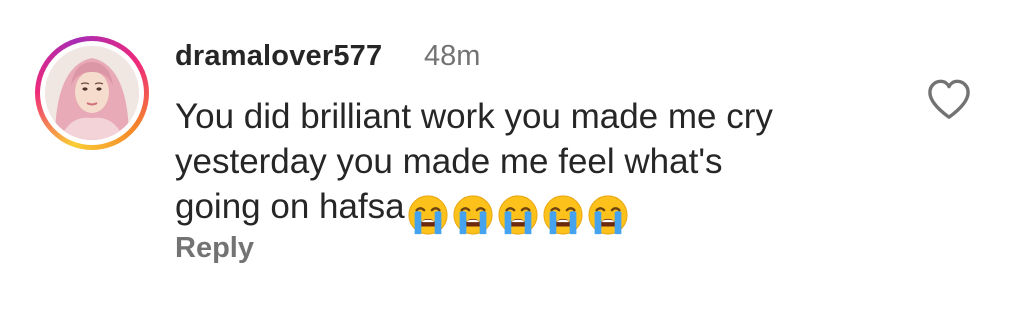  Describe the element at coordinates (214, 248) in the screenshot. I see `reply-button: Reply` at that location.